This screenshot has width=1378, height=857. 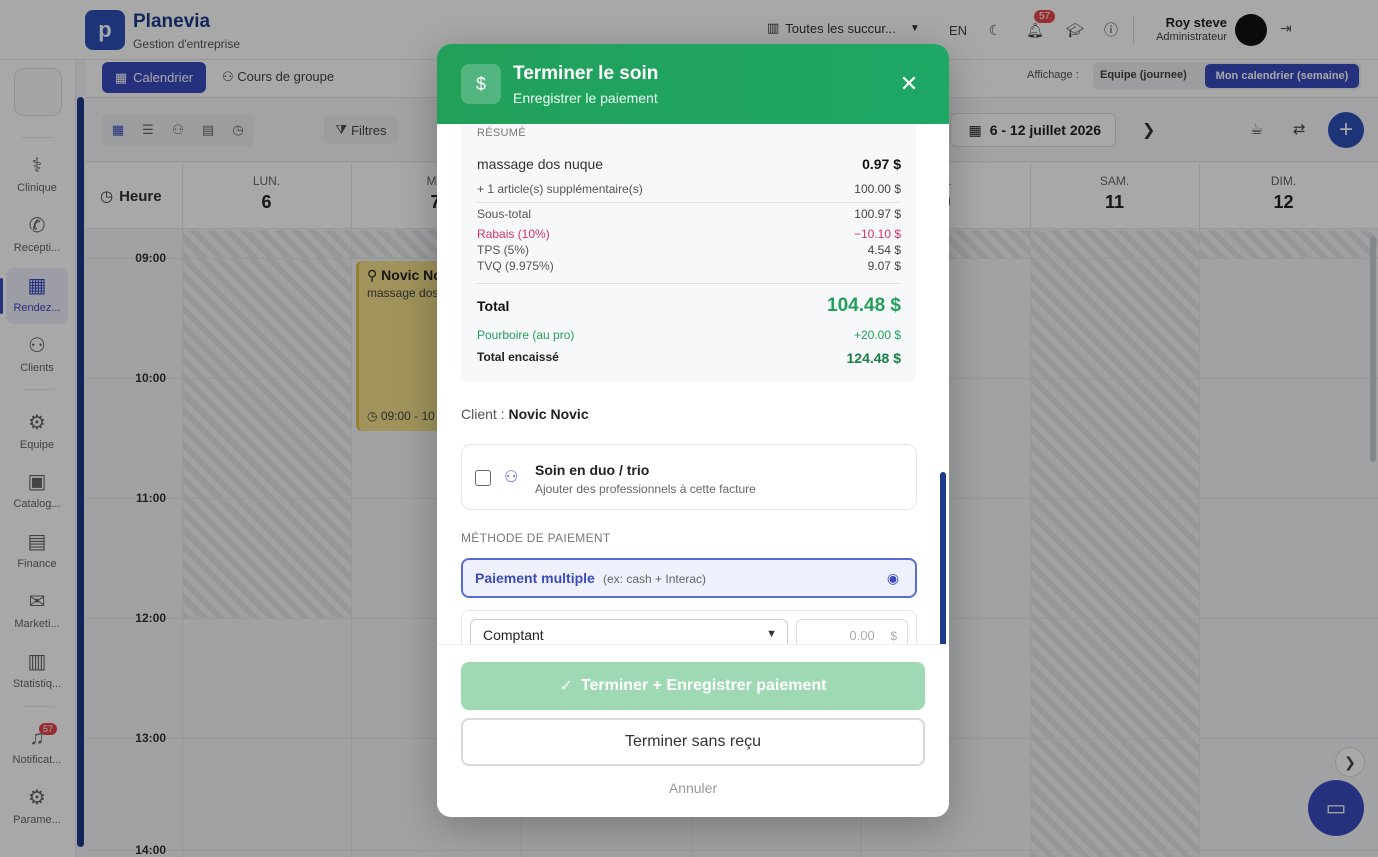 What do you see at coordinates (526, 335) in the screenshot?
I see `tip-label: Pourboire (au pro)` at bounding box center [526, 335].